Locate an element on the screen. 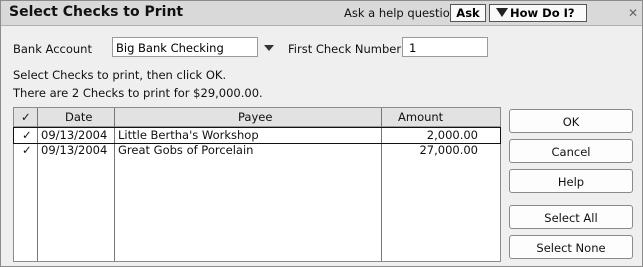 Image resolution: width=643 pixels, height=267 pixels. close-icon: ✕ is located at coordinates (633, 13).